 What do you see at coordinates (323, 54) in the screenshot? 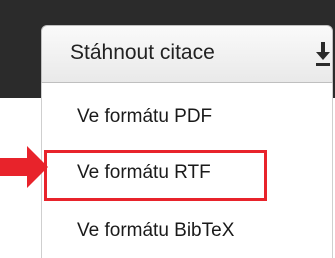
I see `download-icon` at bounding box center [323, 54].